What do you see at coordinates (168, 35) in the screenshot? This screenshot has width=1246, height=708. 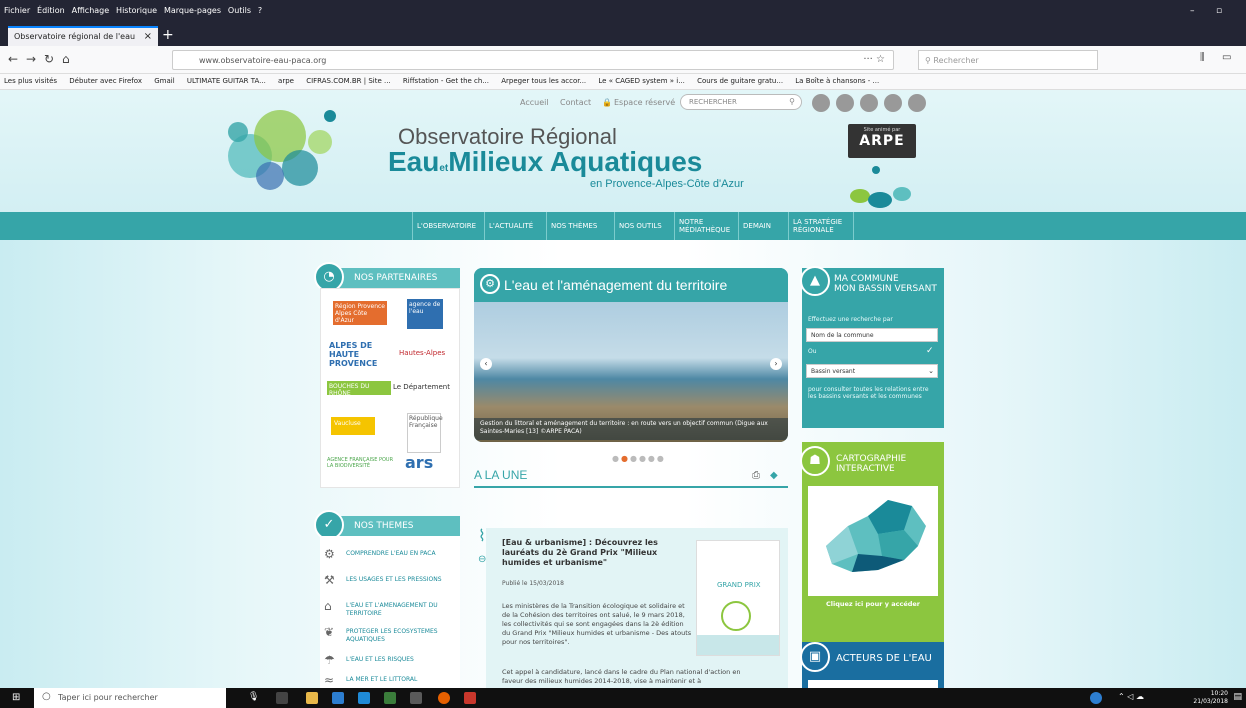 I see `new-tab-icon: +` at bounding box center [168, 35].